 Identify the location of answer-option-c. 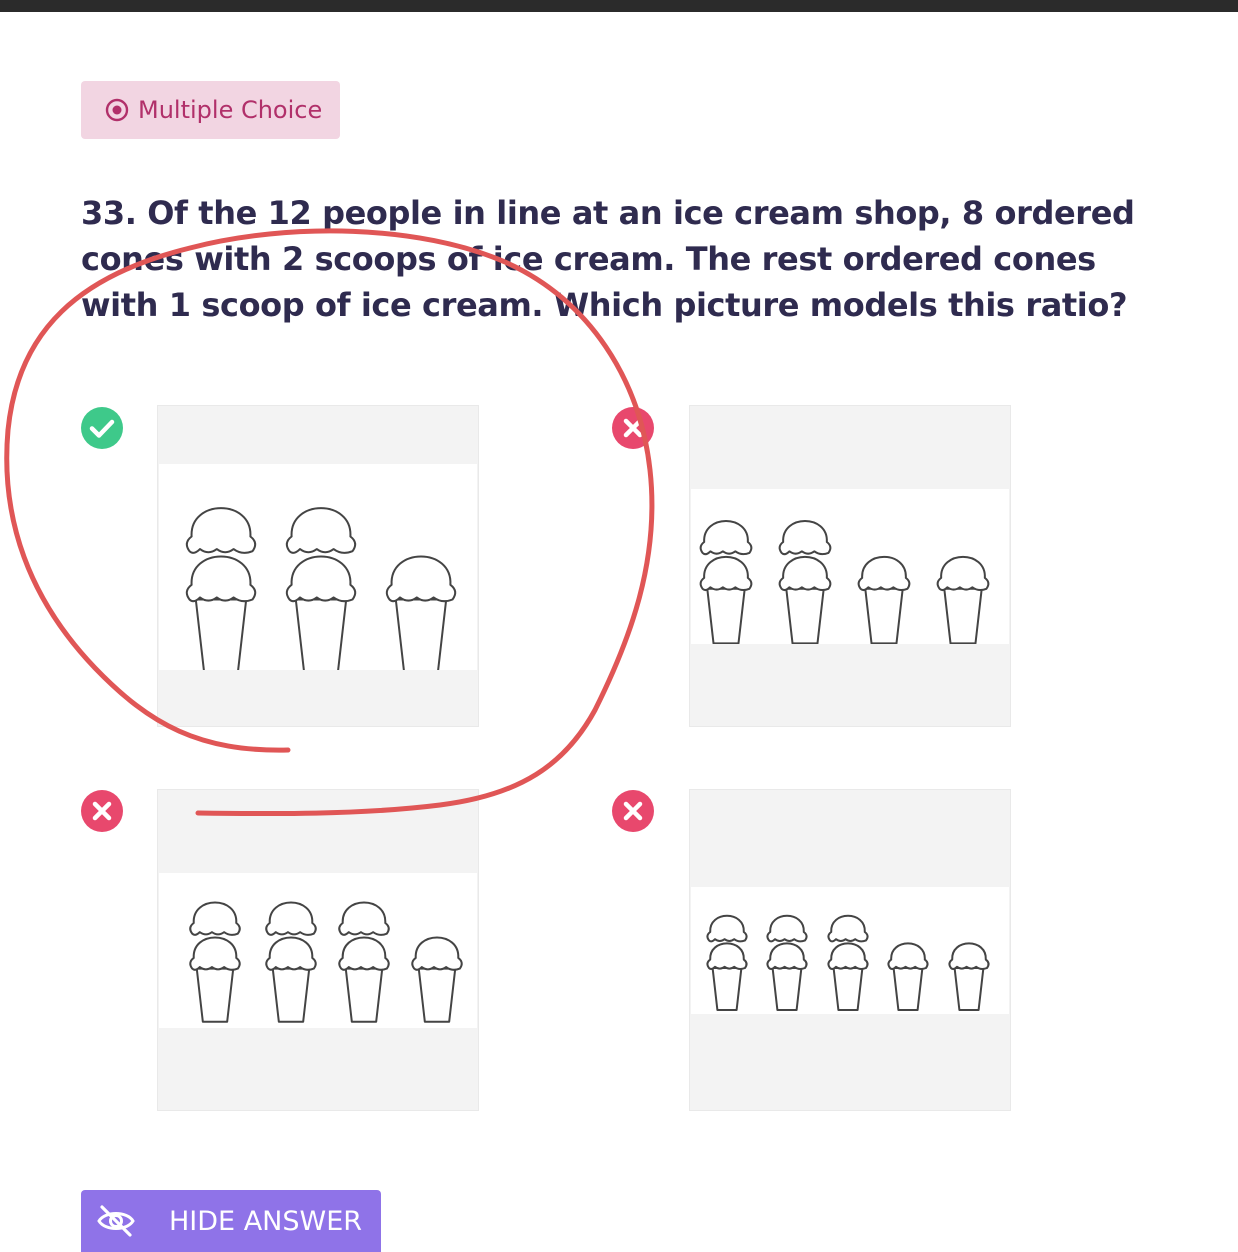
(318, 950).